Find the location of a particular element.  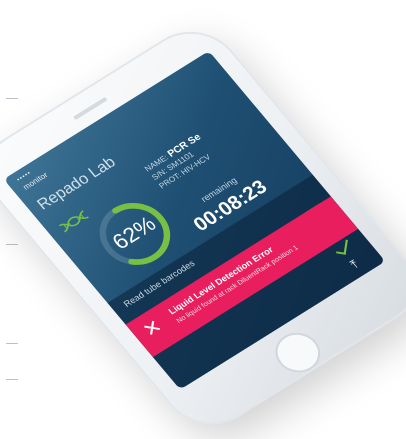

run-info: NAME: PCR Se S/N: SM1101 PROT: HIV-HCV is located at coordinates (179, 161).